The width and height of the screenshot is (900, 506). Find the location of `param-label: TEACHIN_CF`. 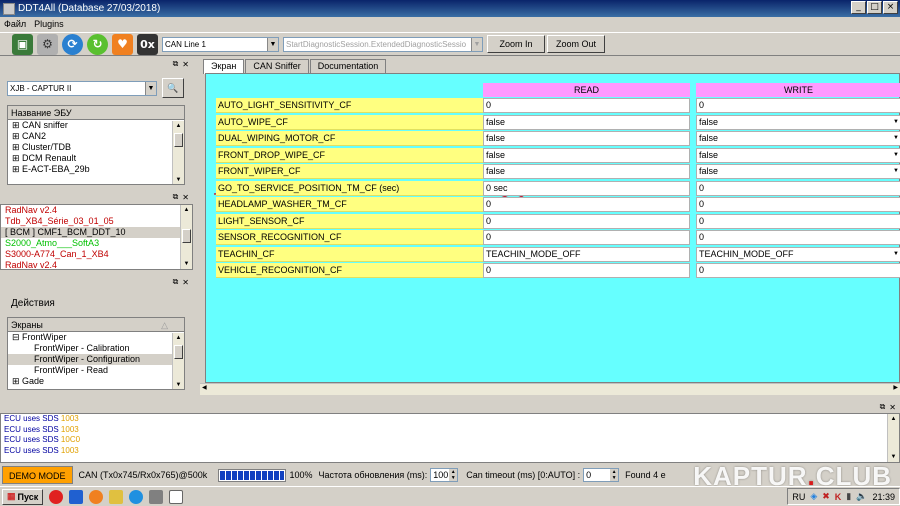

param-label: TEACHIN_CF is located at coordinates (349, 254).